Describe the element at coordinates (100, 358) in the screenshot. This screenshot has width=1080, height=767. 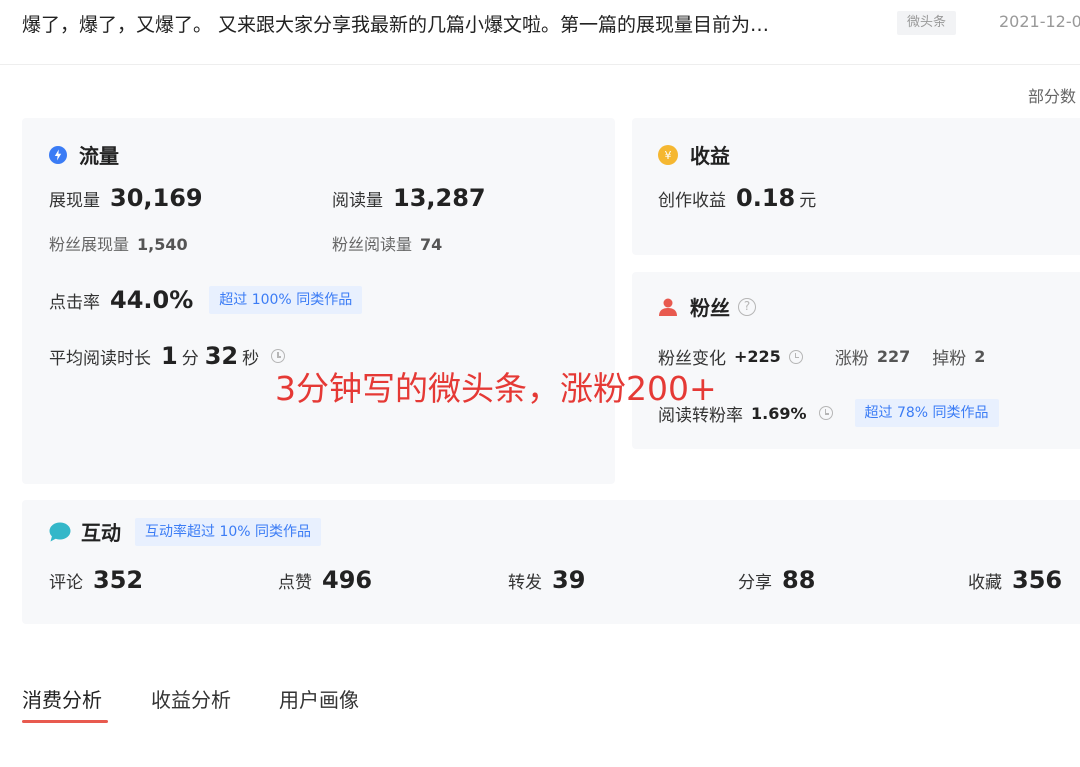
I see `avg-read-label: 平均阅读时长` at that location.